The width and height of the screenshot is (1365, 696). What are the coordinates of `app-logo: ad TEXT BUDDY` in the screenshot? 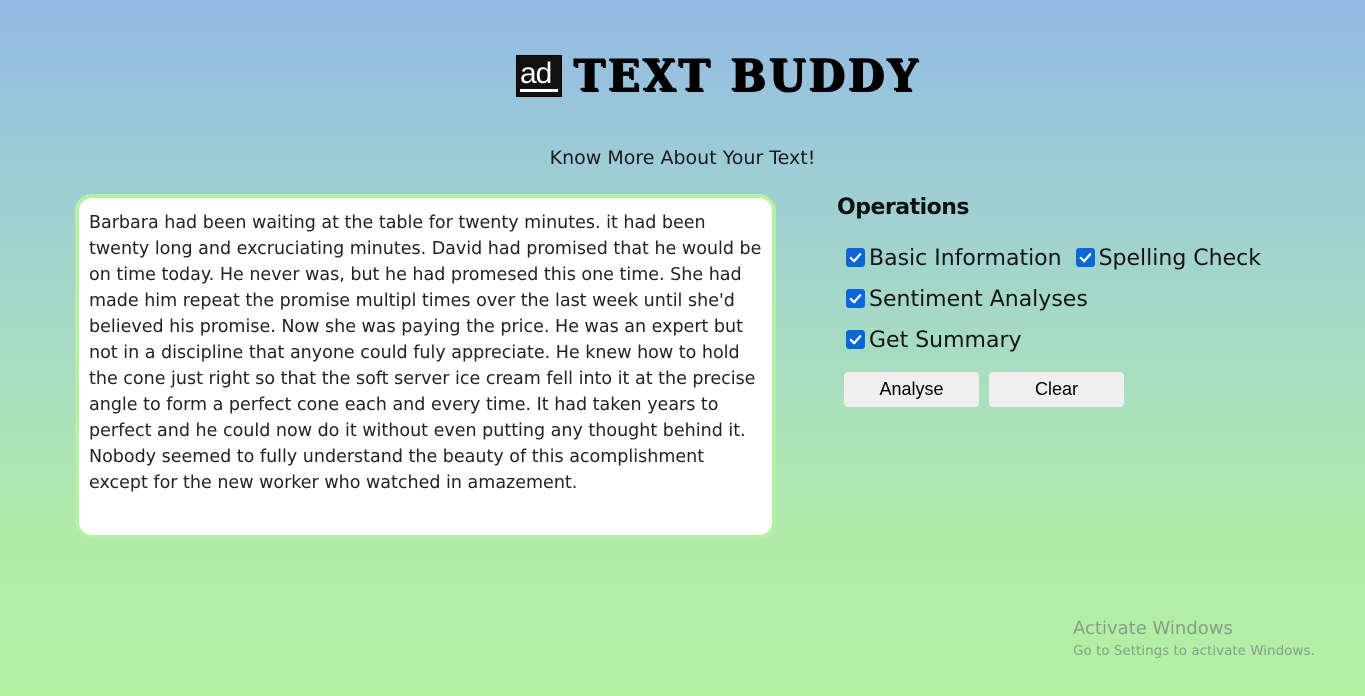 It's located at (718, 75).